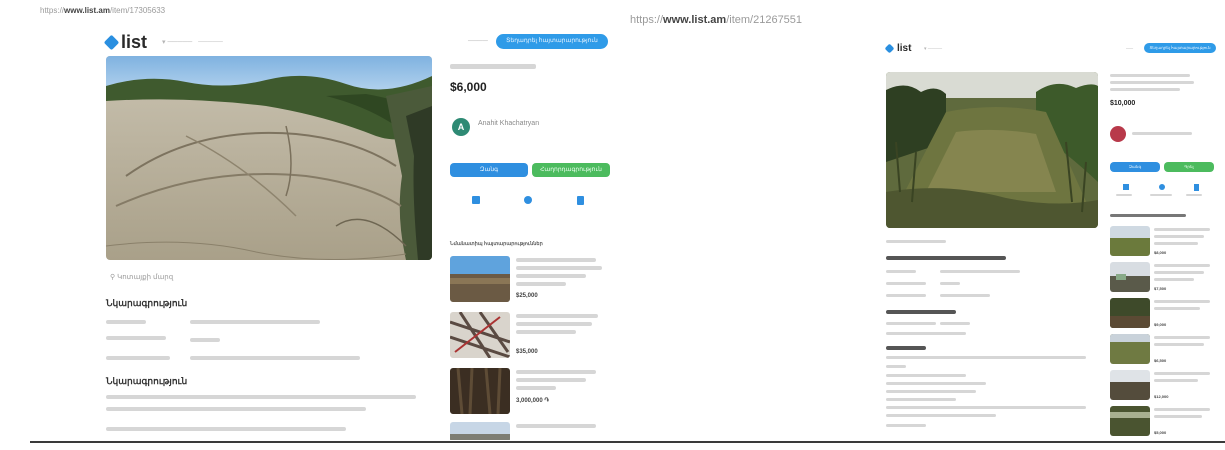 The height and width of the screenshot is (450, 1225). What do you see at coordinates (933, 49) in the screenshot?
I see `nav-links: ▾ ────` at bounding box center [933, 49].